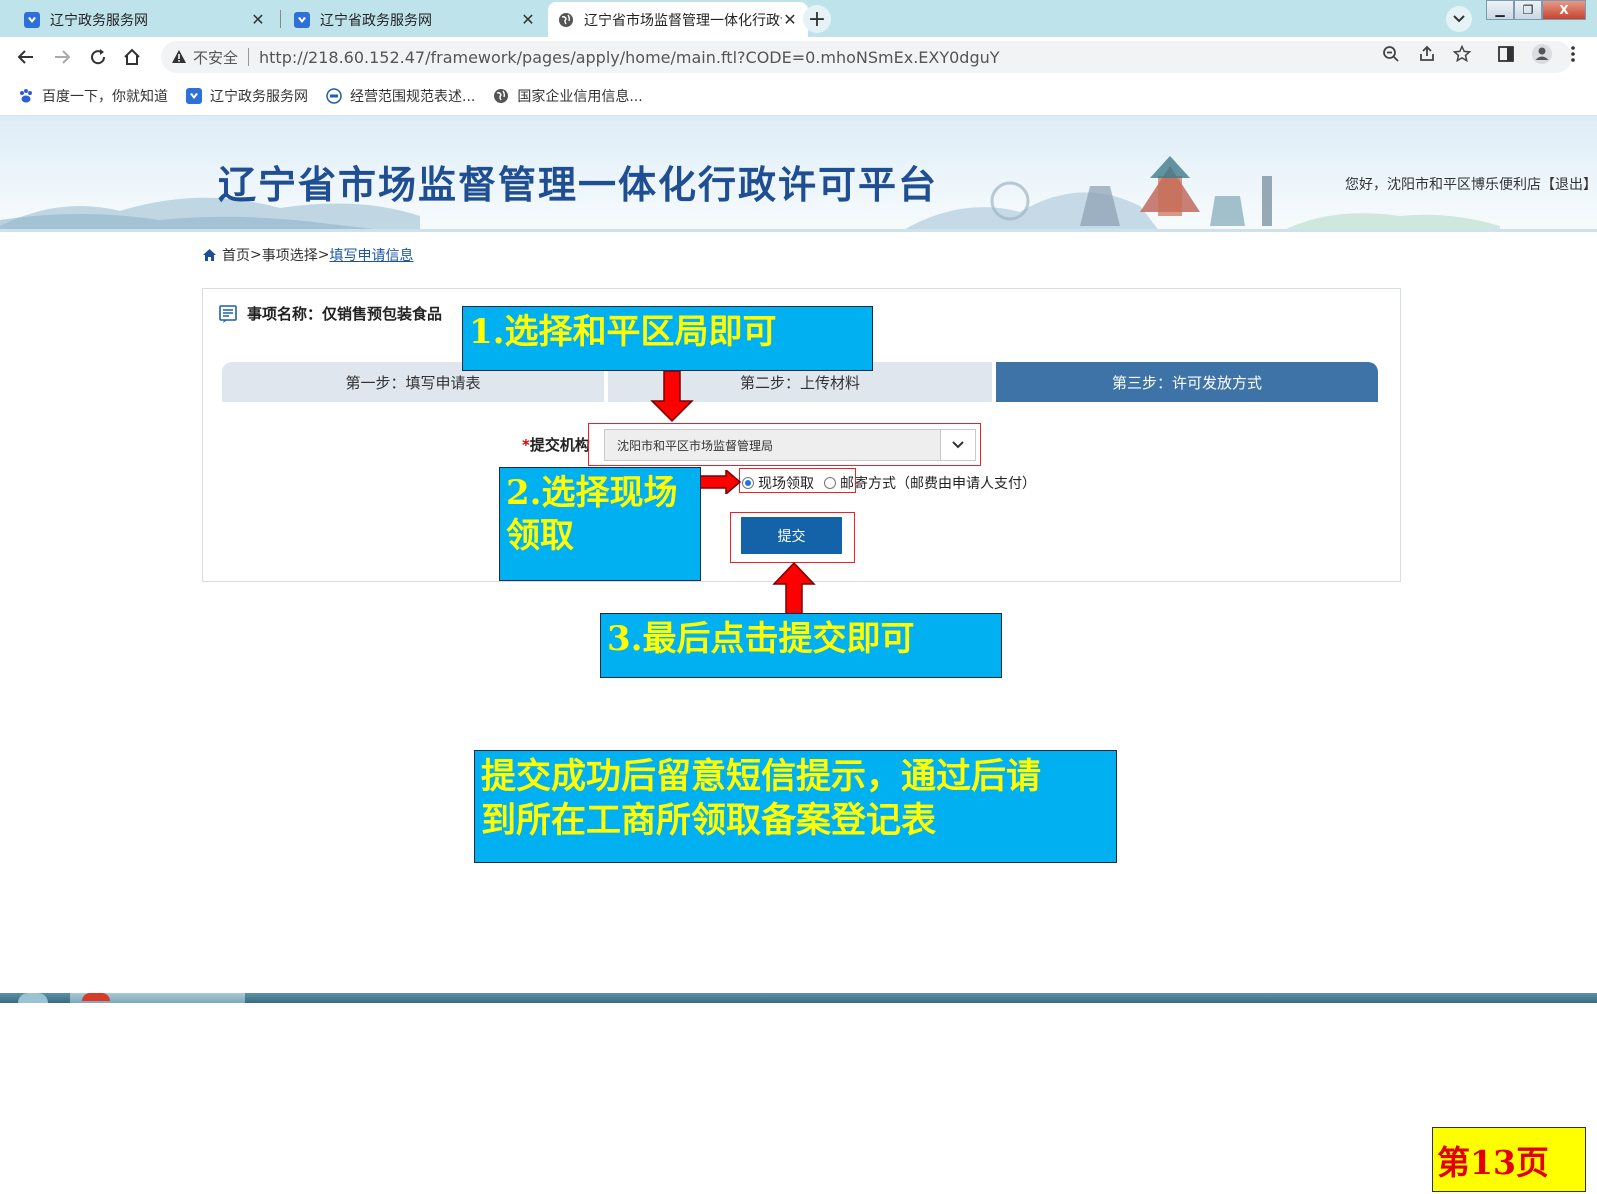 Image resolution: width=1597 pixels, height=1194 pixels. What do you see at coordinates (792, 537) in the screenshot?
I see `highlight-submit-button` at bounding box center [792, 537].